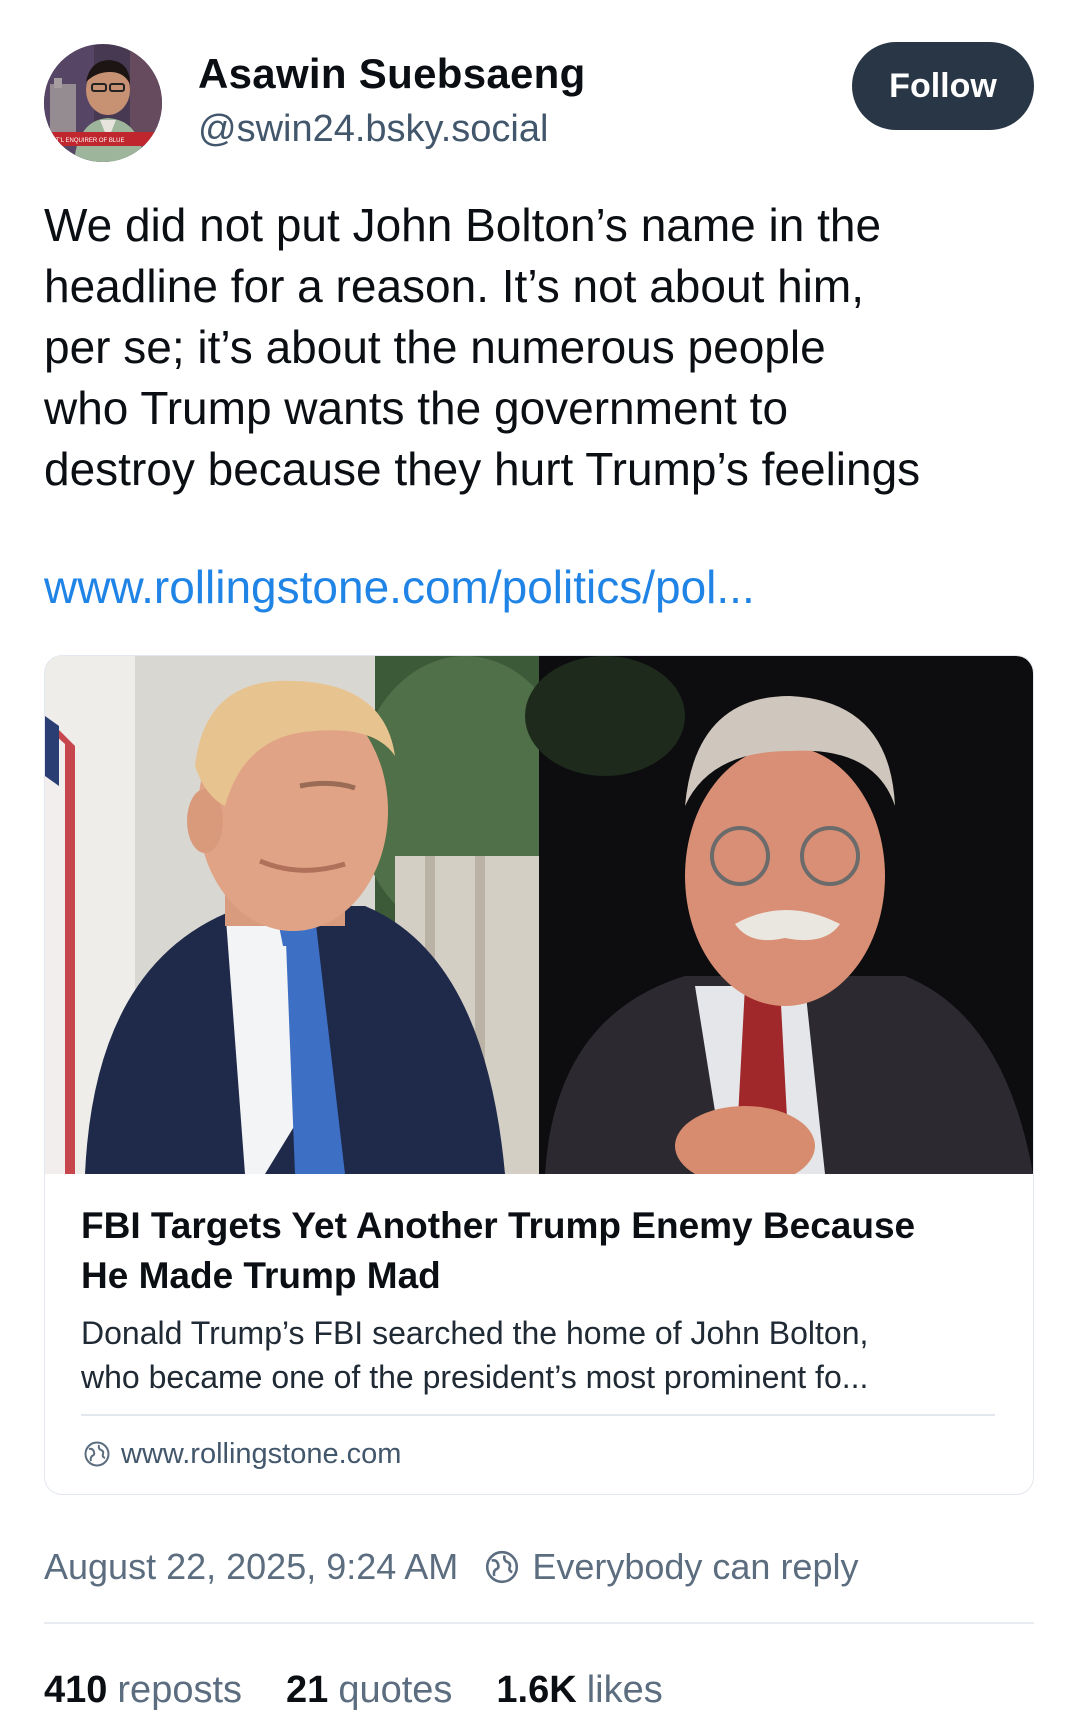 The width and height of the screenshot is (1080, 1720). What do you see at coordinates (86, 141) in the screenshot?
I see `avatar-chyron-text: NAT'L ENQUIRER OF BLUE` at bounding box center [86, 141].